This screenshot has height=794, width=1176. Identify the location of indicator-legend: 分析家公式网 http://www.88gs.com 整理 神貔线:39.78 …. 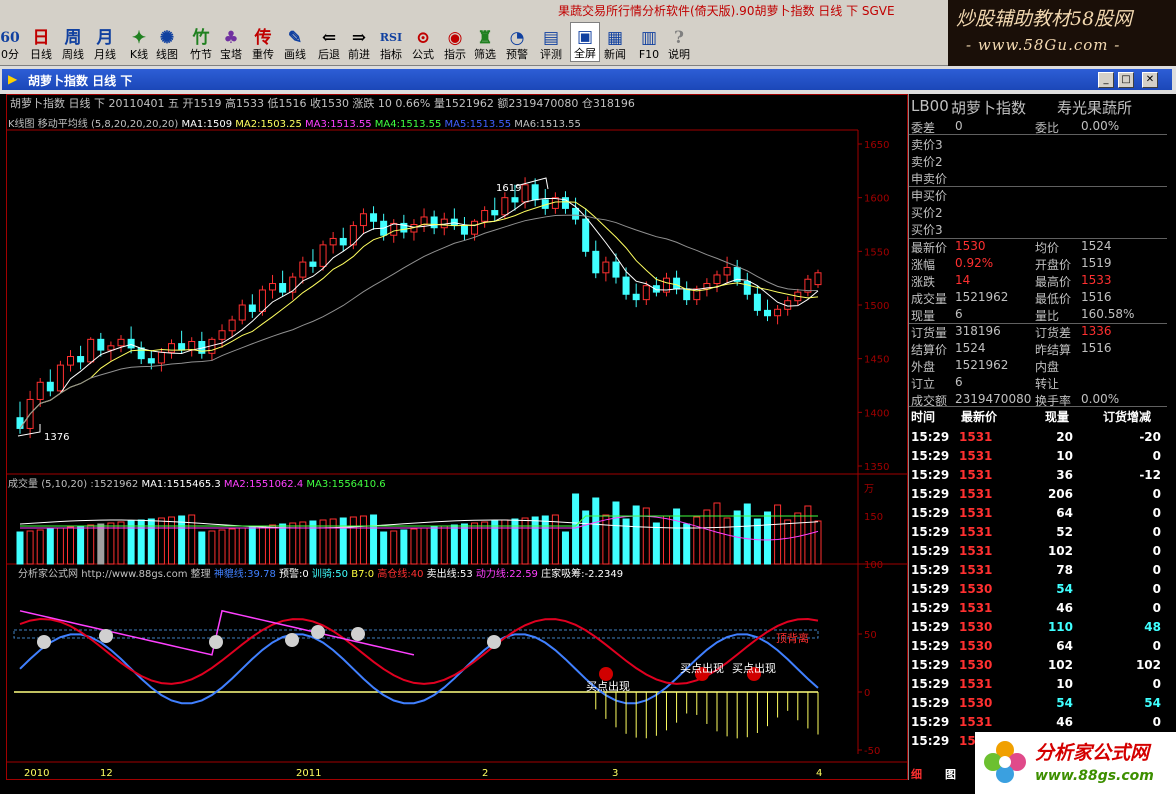
(320, 574).